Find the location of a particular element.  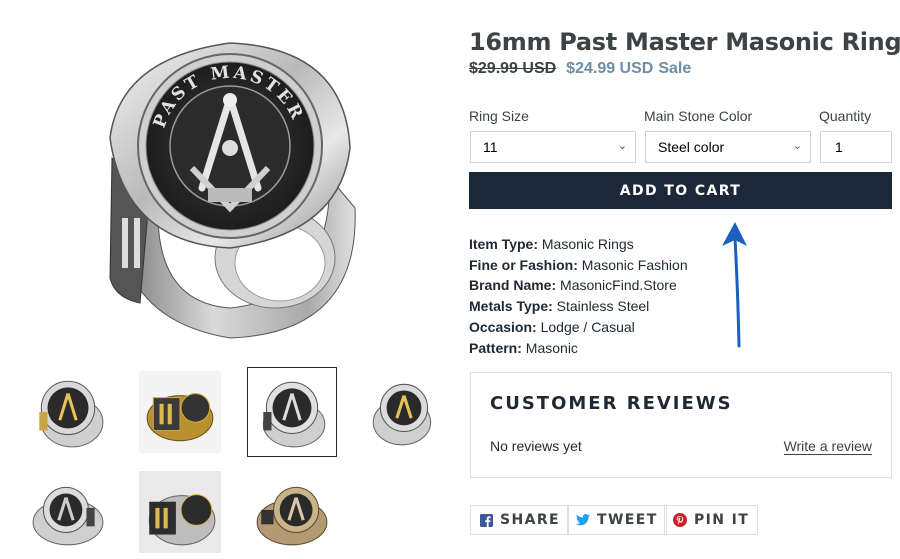

spec-key: Fine or Fashion: is located at coordinates (523, 264).